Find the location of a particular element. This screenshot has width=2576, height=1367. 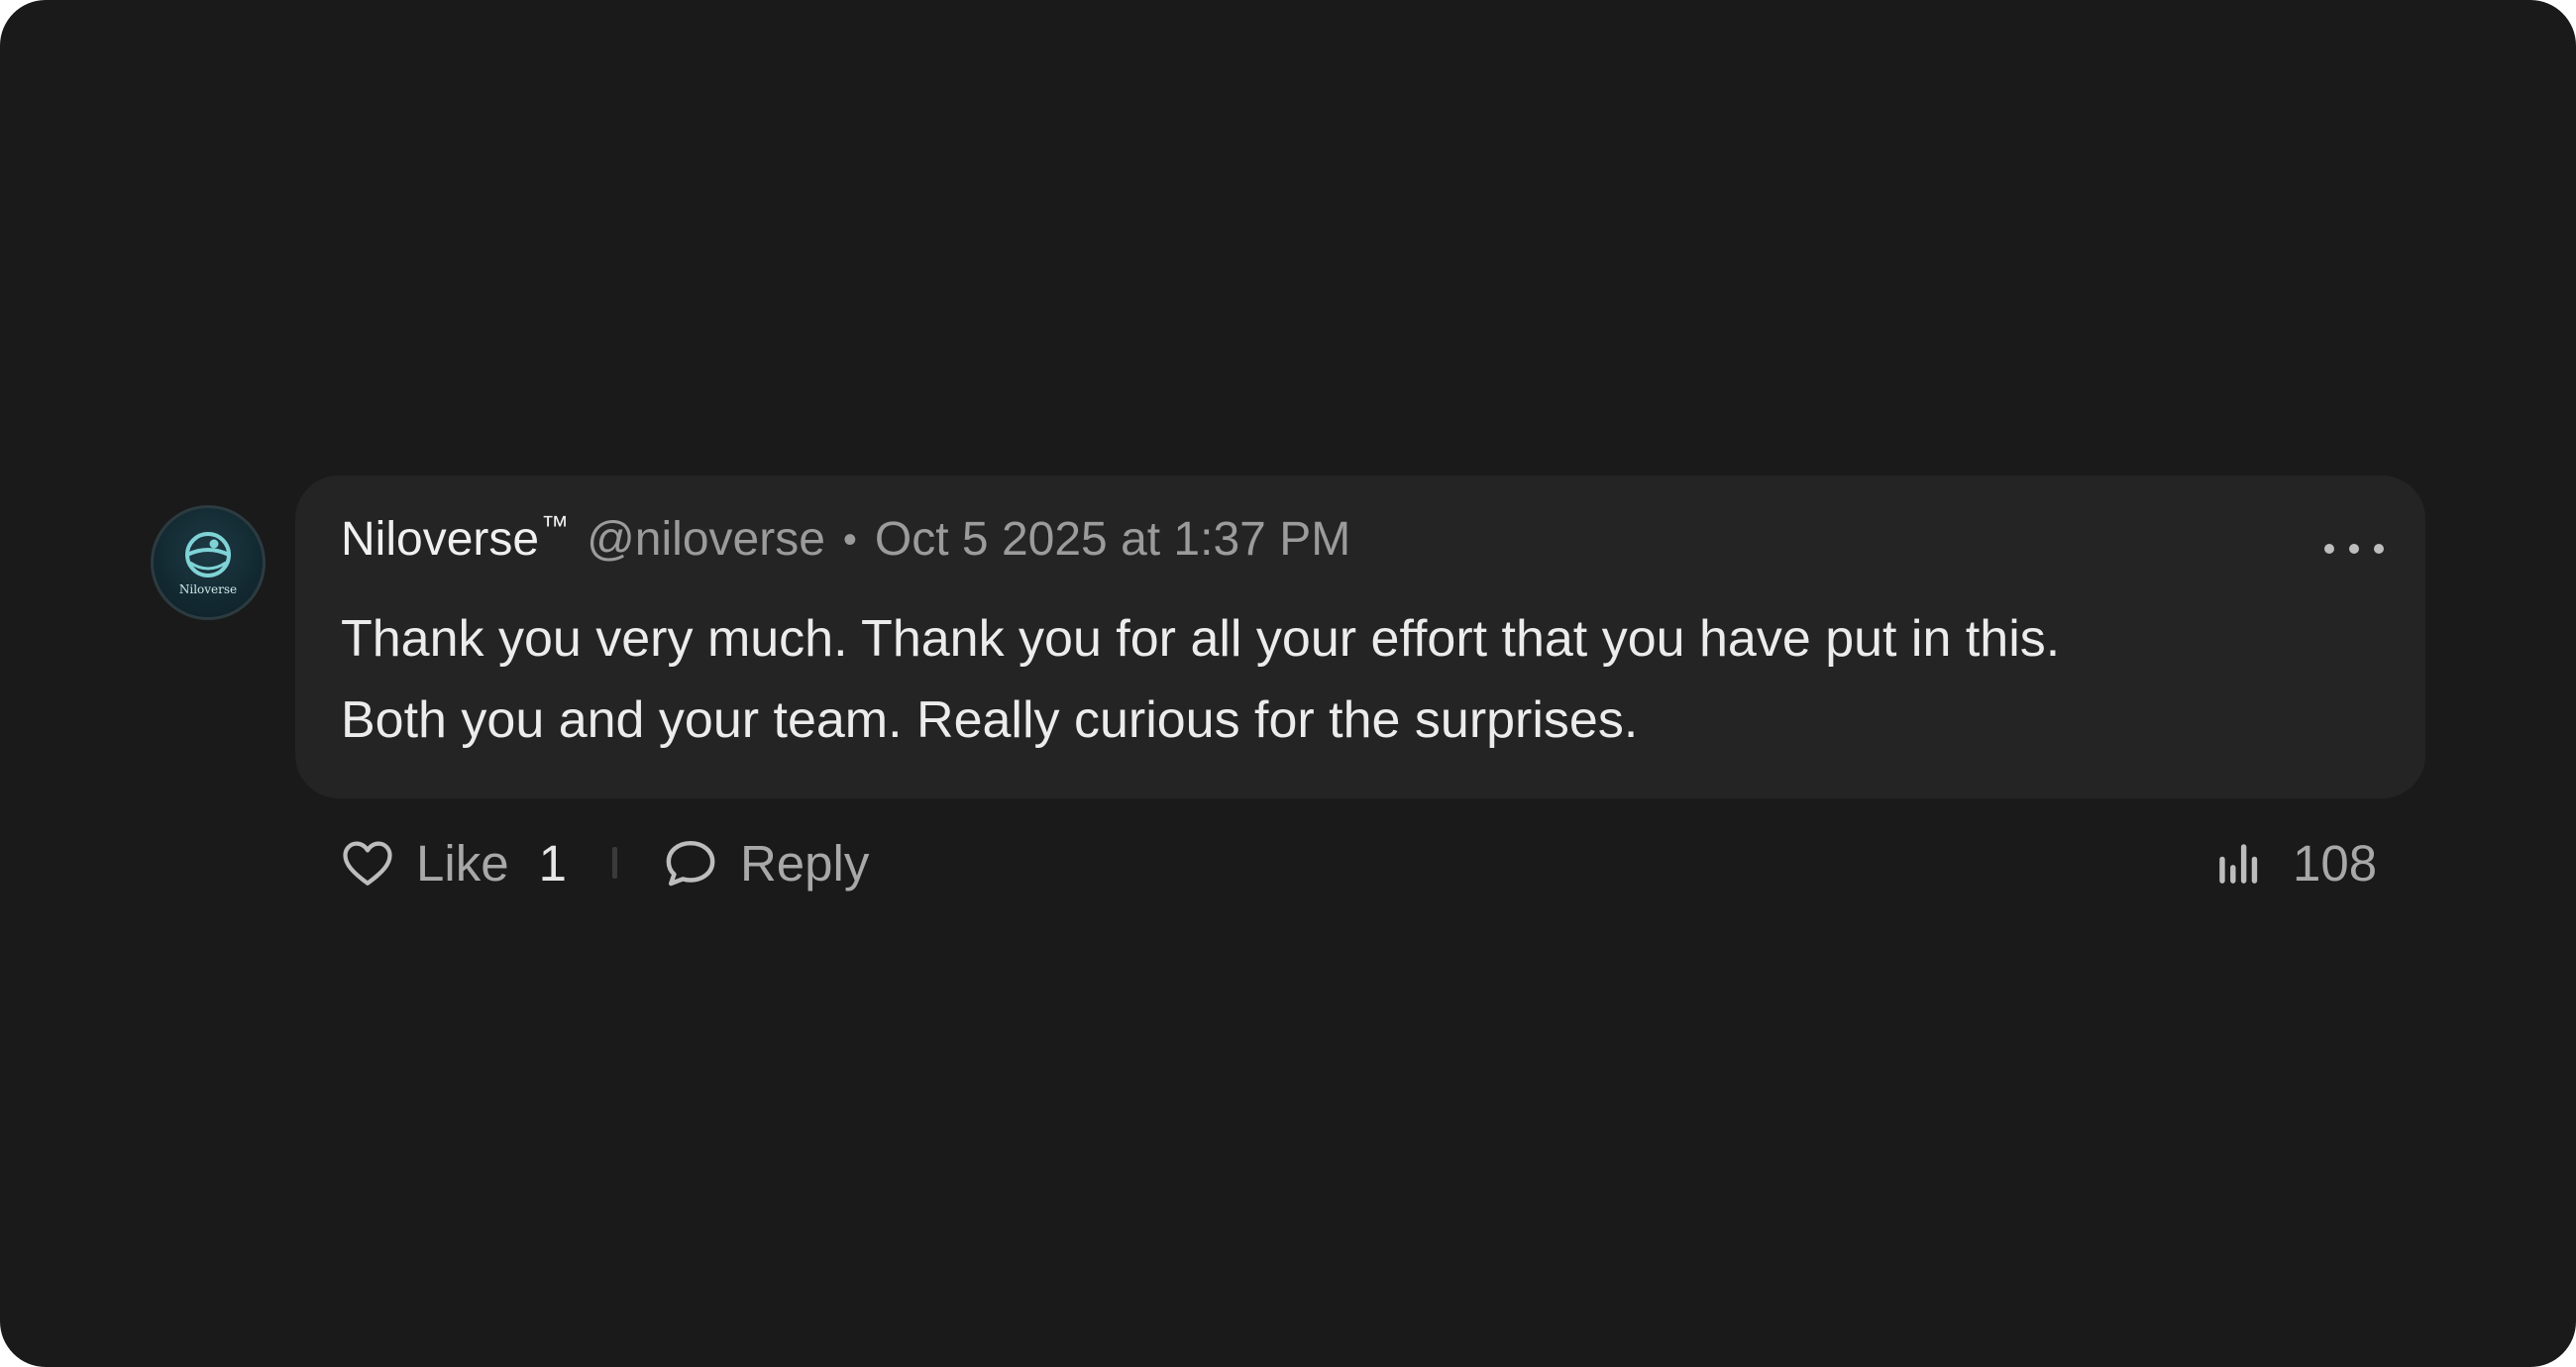

reply-label: Reply is located at coordinates (805, 863).